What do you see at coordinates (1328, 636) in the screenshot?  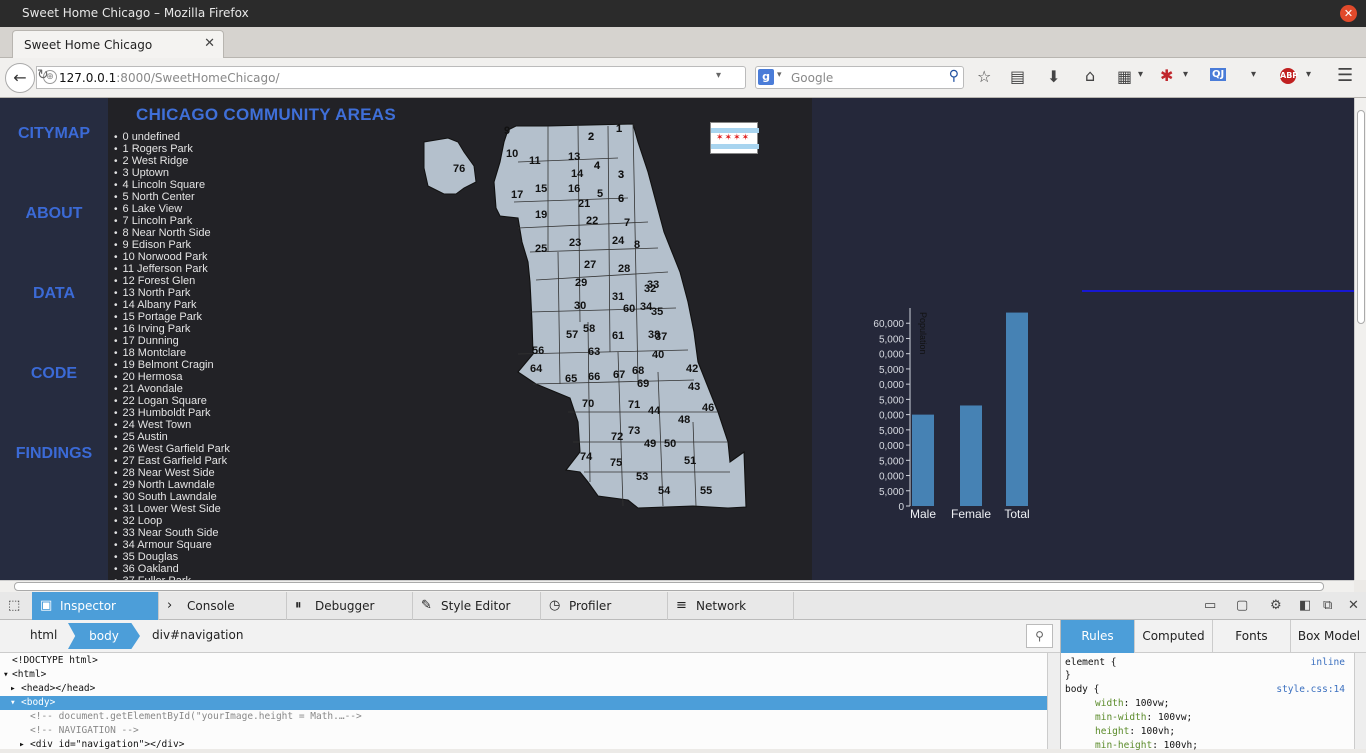 I see `tab-box-model: Box Model` at bounding box center [1328, 636].